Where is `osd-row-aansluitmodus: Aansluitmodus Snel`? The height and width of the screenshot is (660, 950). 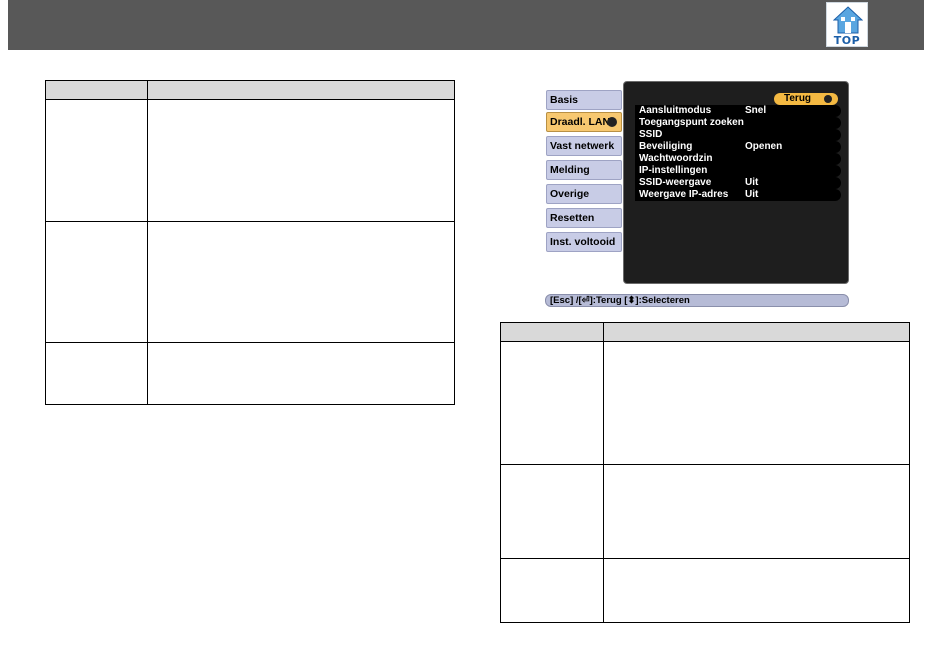 osd-row-aansluitmodus: Aansluitmodus Snel is located at coordinates (738, 111).